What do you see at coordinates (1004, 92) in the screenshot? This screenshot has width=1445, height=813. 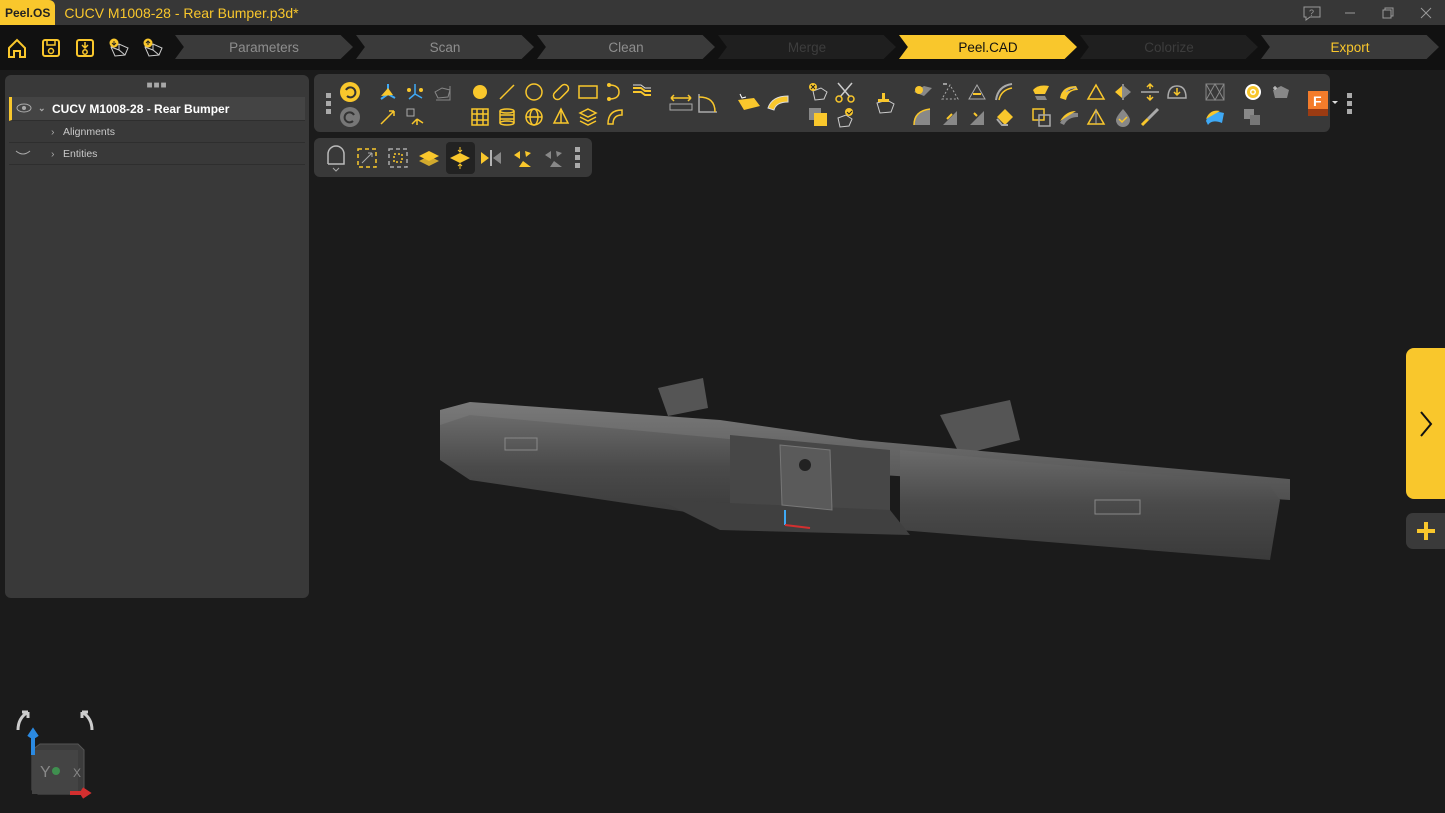 I see `curve-surface-icon` at bounding box center [1004, 92].